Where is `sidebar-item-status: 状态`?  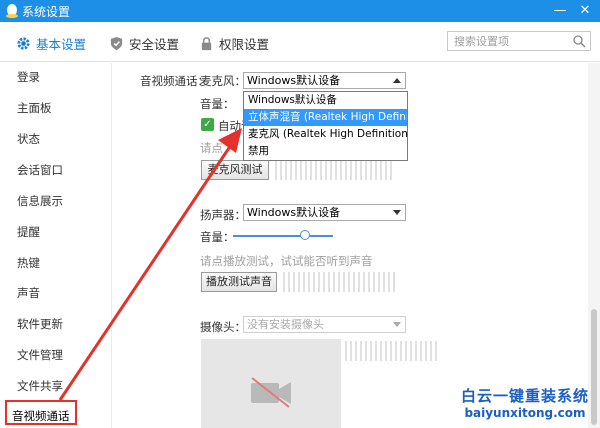 sidebar-item-status: 状态 is located at coordinates (28, 139).